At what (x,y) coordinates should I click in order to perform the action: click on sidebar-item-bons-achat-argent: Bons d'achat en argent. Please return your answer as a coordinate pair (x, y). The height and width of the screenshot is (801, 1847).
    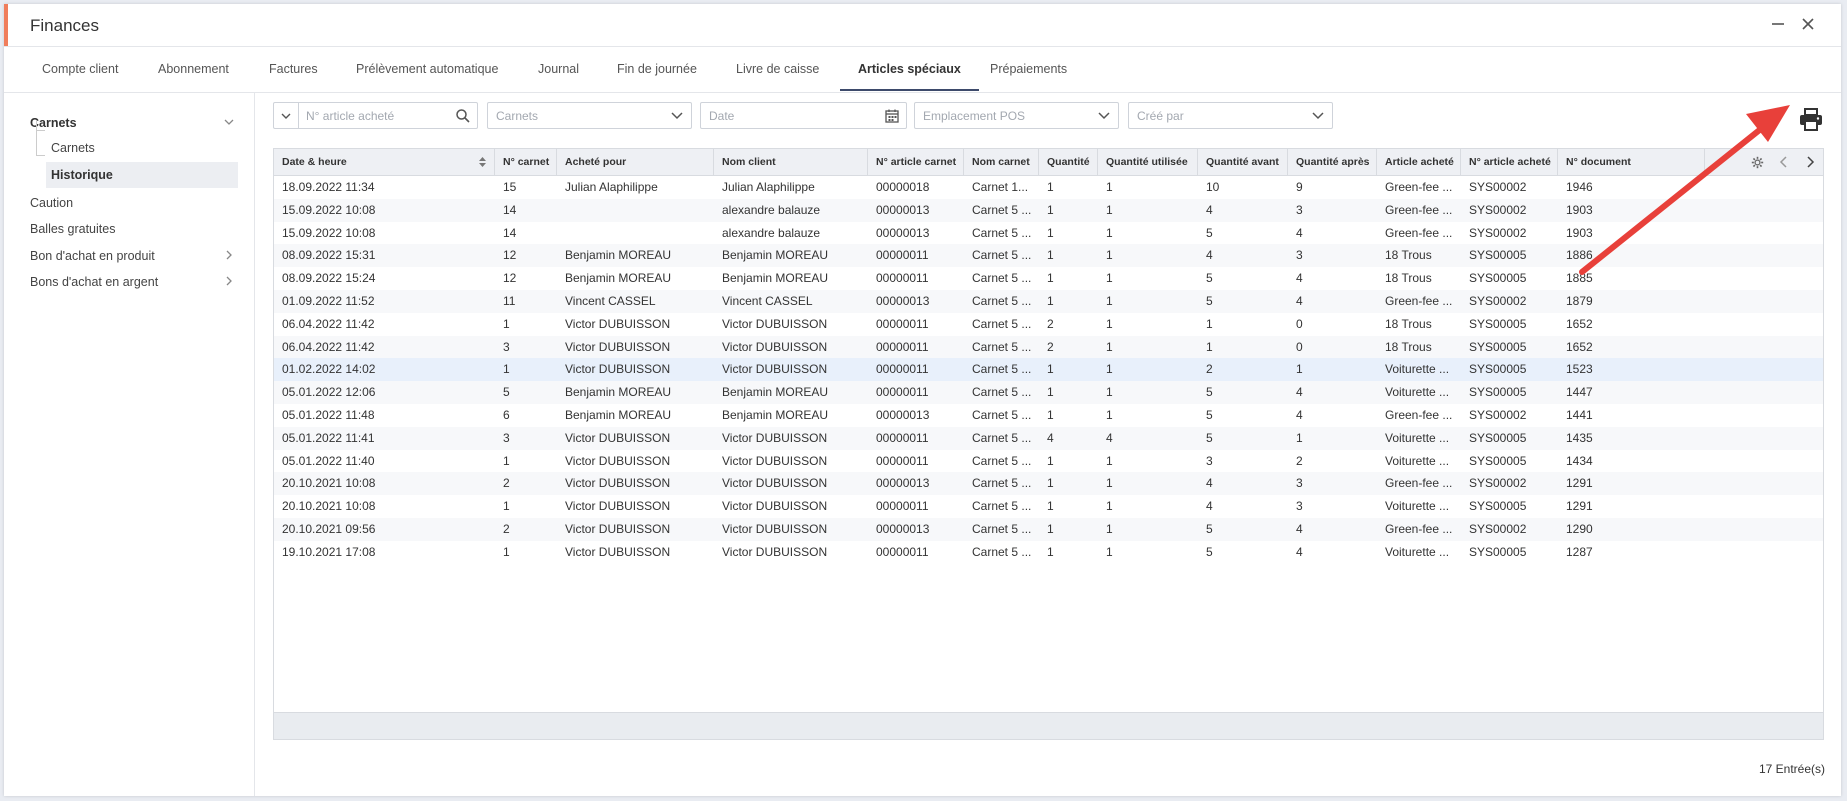
    Looking at the image, I should click on (133, 282).